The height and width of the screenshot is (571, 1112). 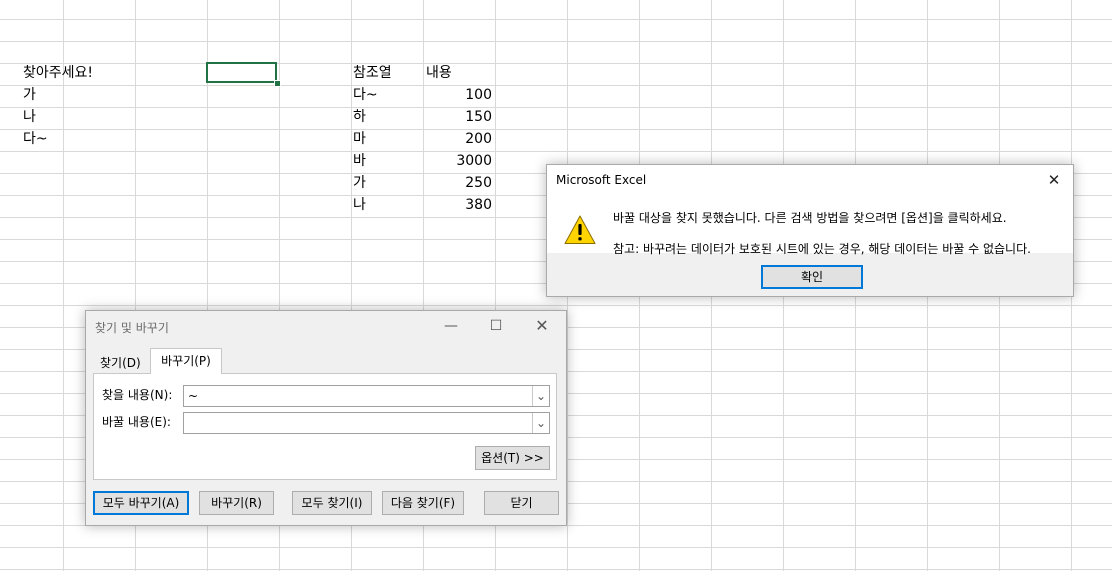 What do you see at coordinates (29, 117) in the screenshot?
I see `cell-a-2: 나` at bounding box center [29, 117].